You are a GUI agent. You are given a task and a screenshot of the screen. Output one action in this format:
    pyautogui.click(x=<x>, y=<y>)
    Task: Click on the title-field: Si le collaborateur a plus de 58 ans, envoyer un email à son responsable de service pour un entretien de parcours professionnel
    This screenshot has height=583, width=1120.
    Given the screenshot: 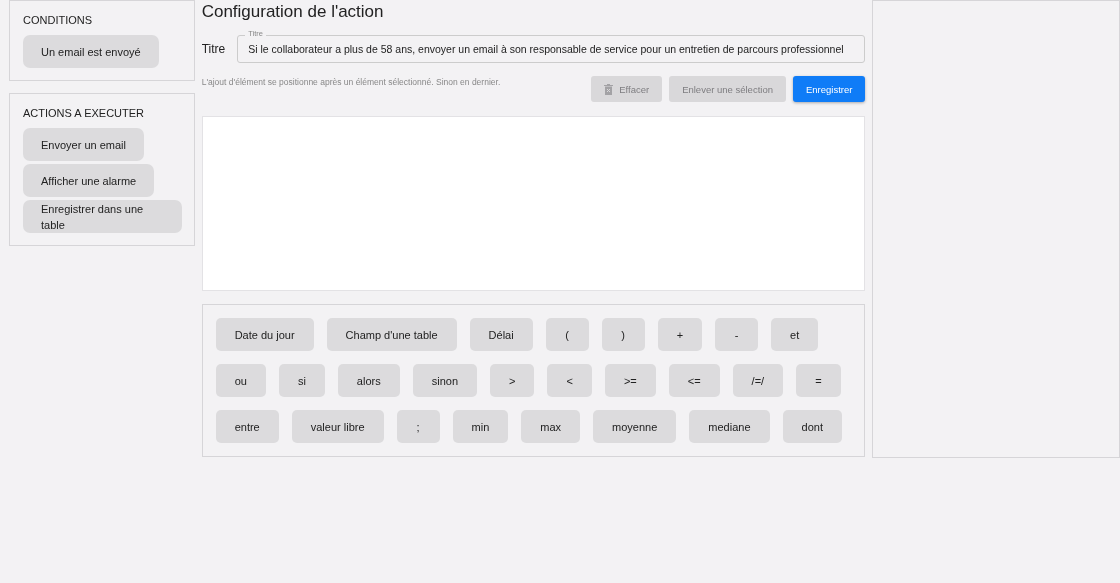 What is the action you would take?
    pyautogui.click(x=551, y=49)
    